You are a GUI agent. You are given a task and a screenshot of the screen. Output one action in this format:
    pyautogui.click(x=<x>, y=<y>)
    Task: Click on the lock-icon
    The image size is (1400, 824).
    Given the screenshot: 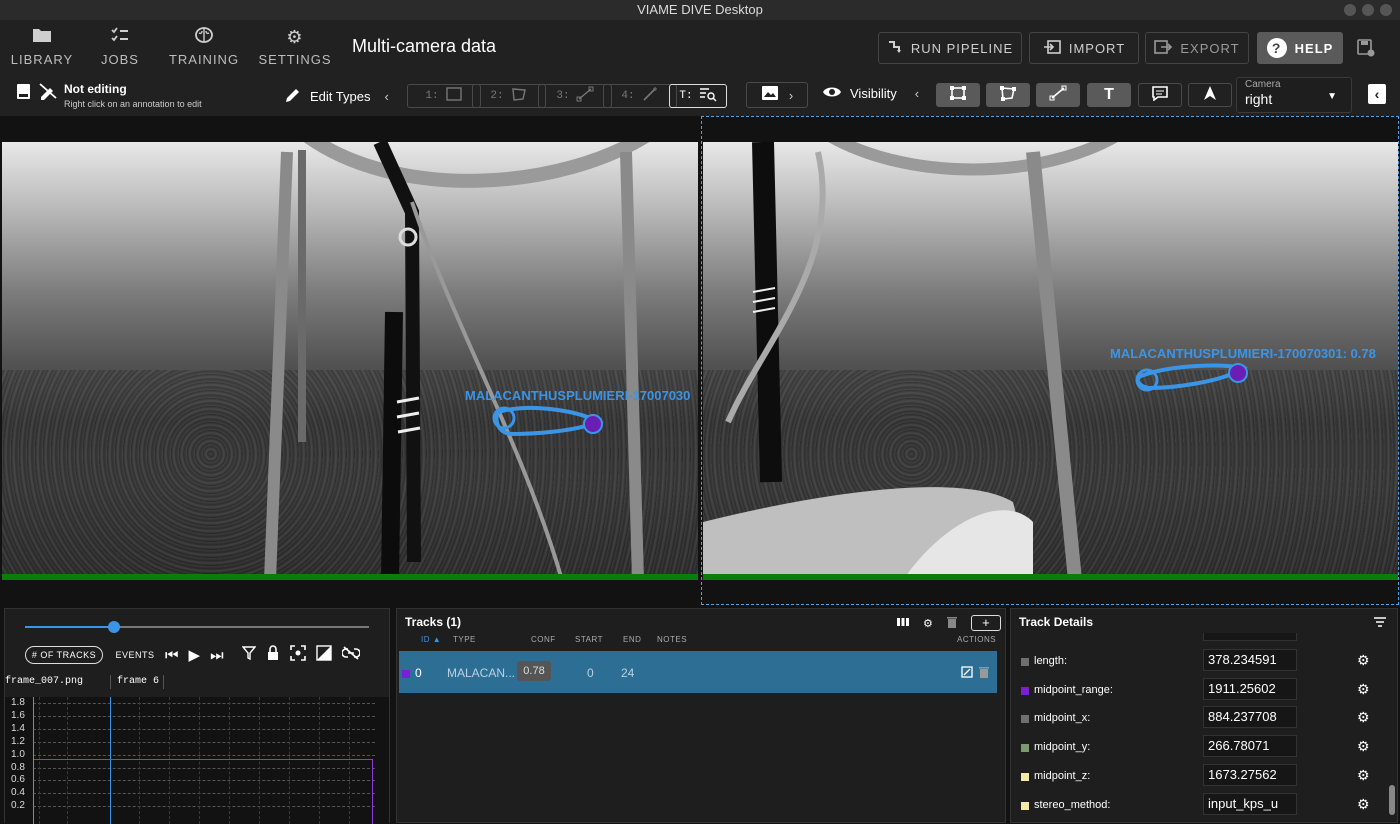 What is the action you would take?
    pyautogui.click(x=273, y=655)
    